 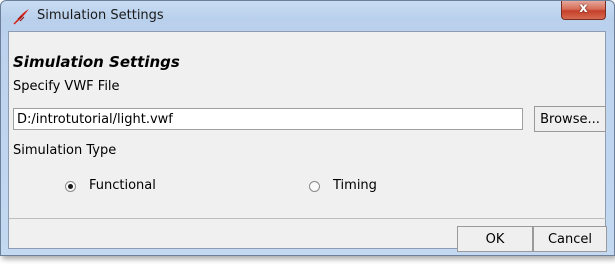 What do you see at coordinates (21, 17) in the screenshot?
I see `tk-feather-icon` at bounding box center [21, 17].